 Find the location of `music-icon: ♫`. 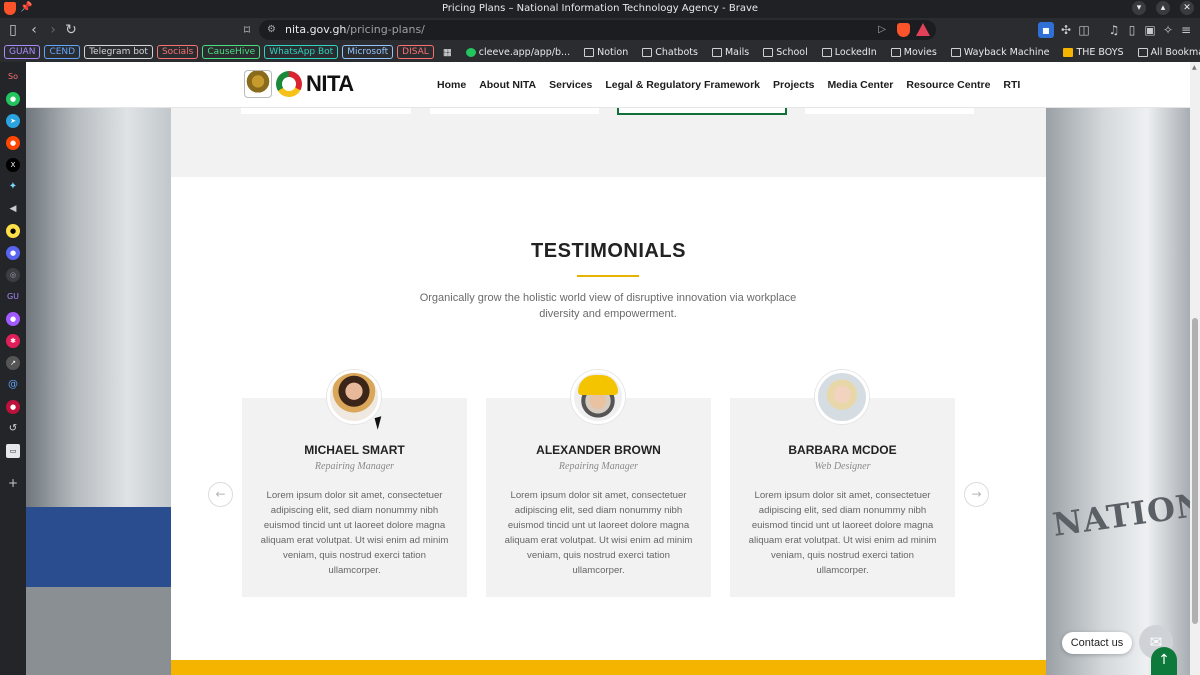

music-icon: ♫ is located at coordinates (1114, 30).